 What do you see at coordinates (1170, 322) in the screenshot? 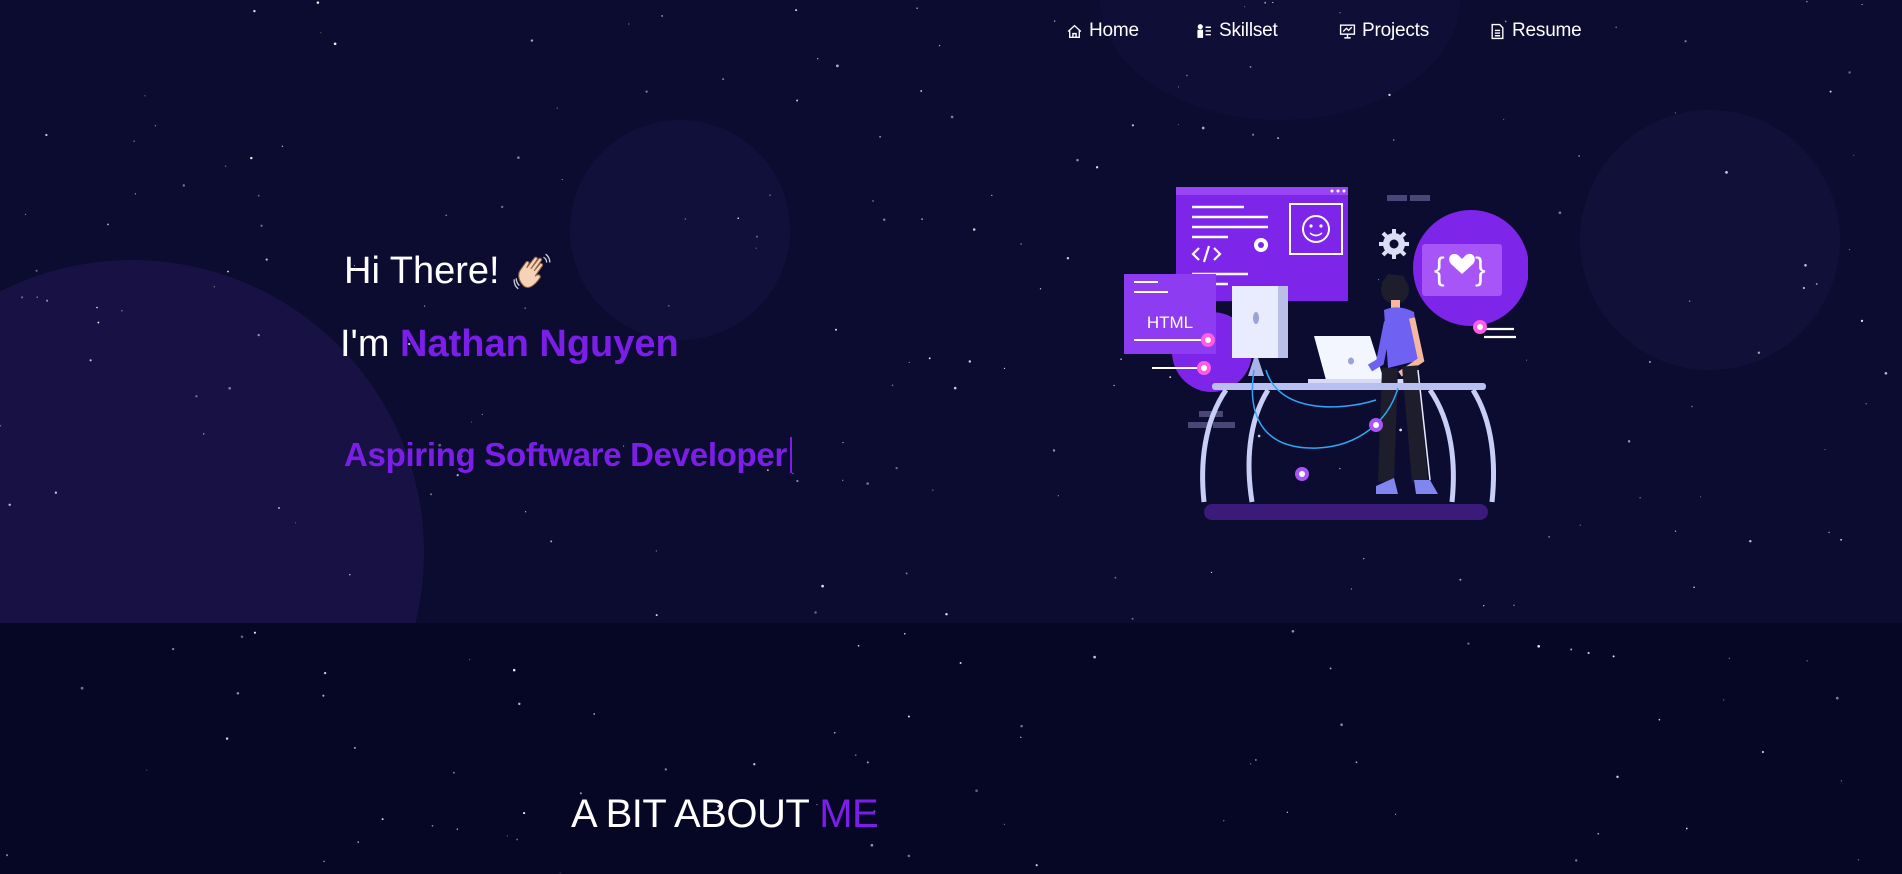
I see `html-card-label: HTML` at bounding box center [1170, 322].